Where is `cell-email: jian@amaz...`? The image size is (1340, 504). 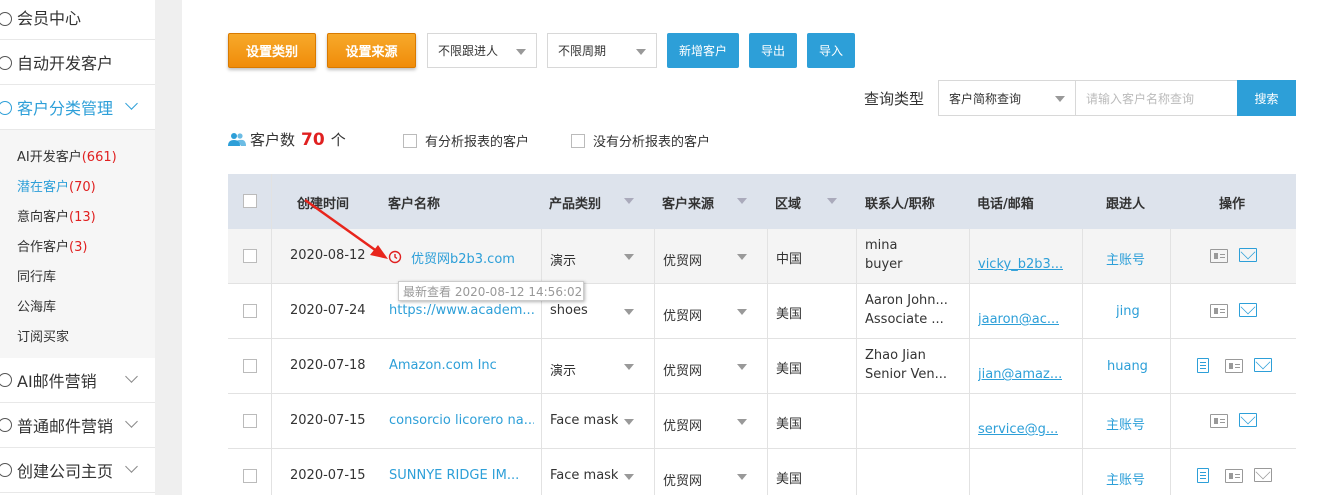
cell-email: jian@amaz... is located at coordinates (1020, 374).